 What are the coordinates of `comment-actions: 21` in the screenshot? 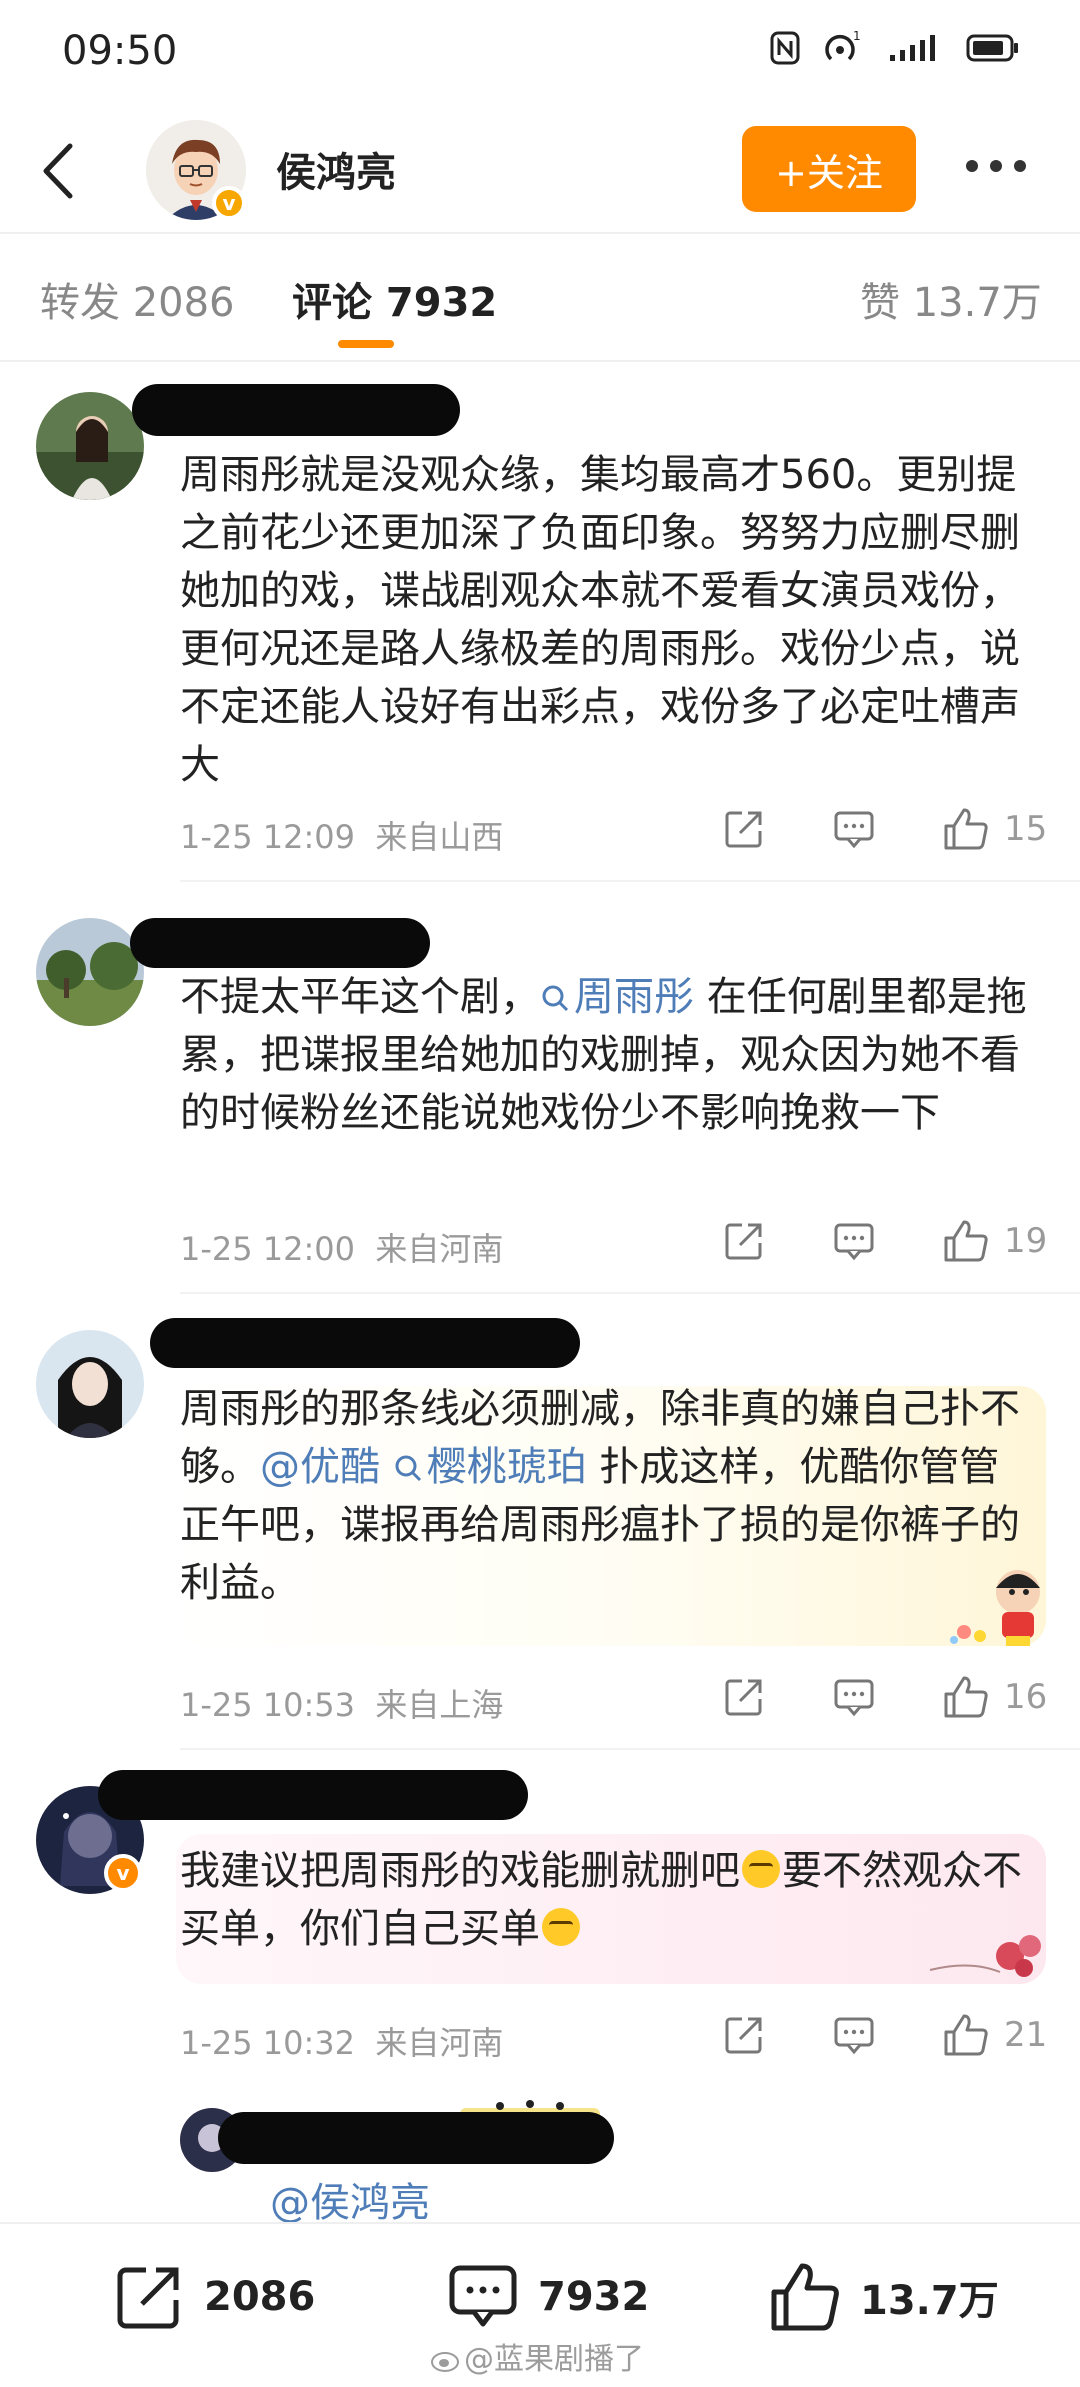 It's located at (884, 2035).